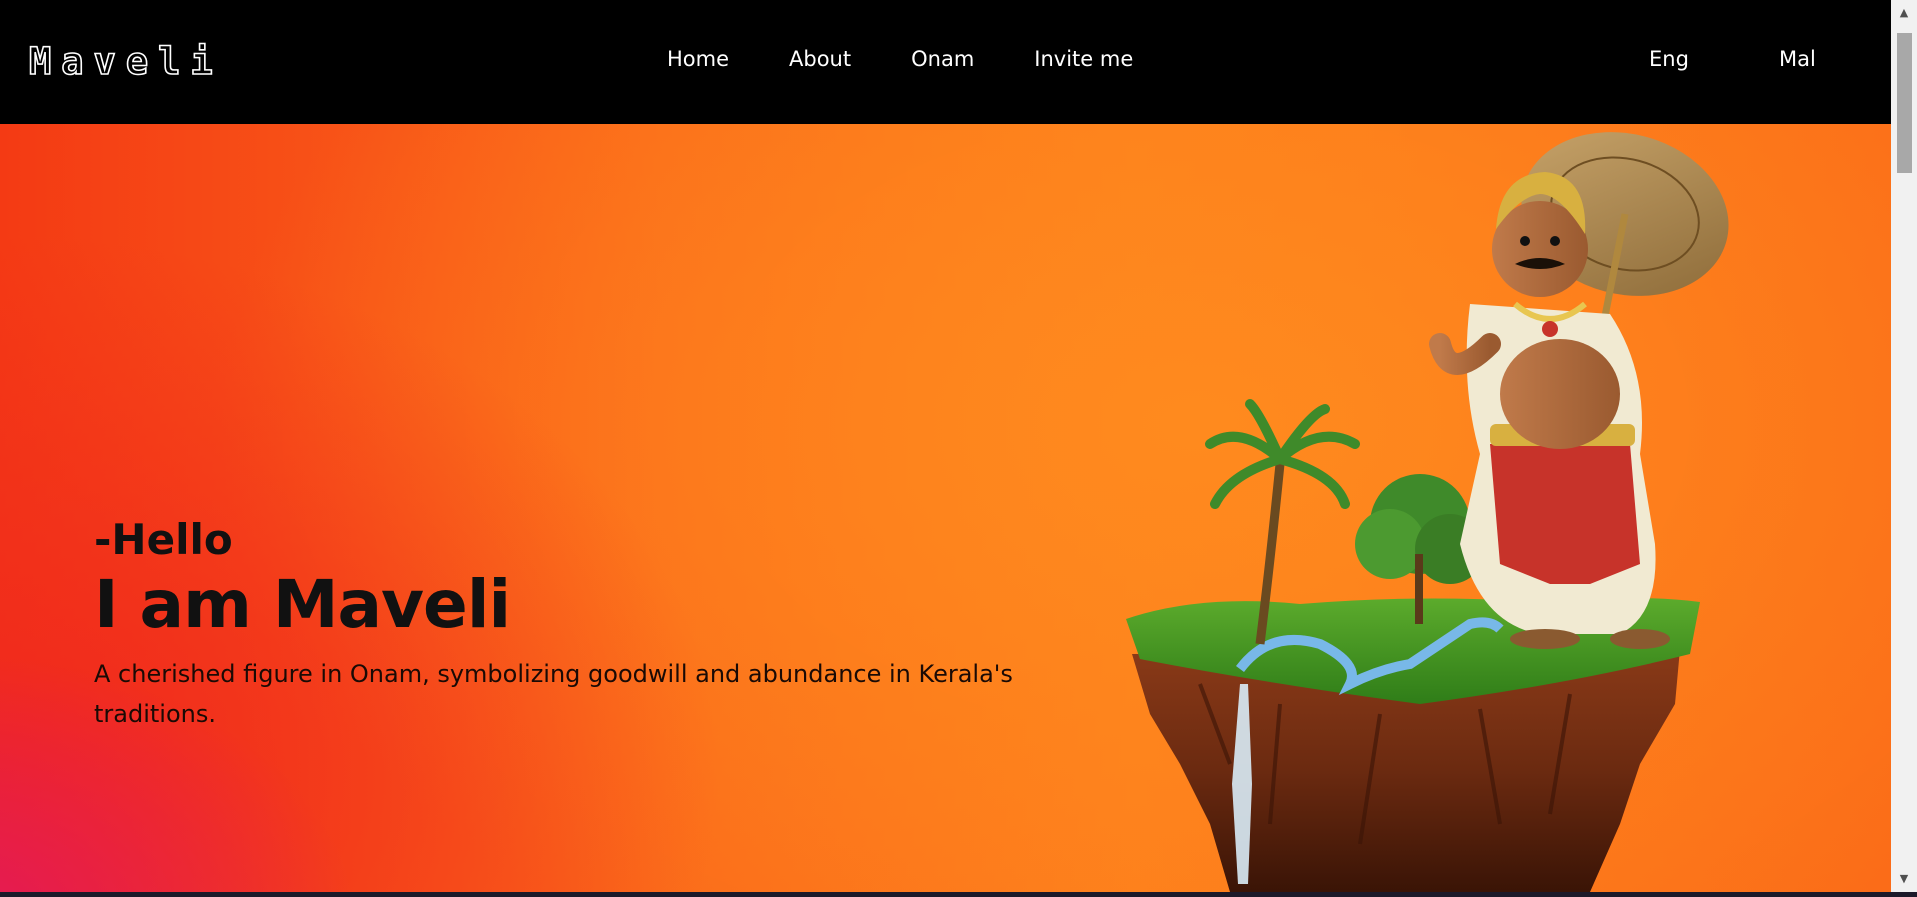 The image size is (1917, 897). Describe the element at coordinates (1669, 59) in the screenshot. I see `language-english-button: Eng` at that location.